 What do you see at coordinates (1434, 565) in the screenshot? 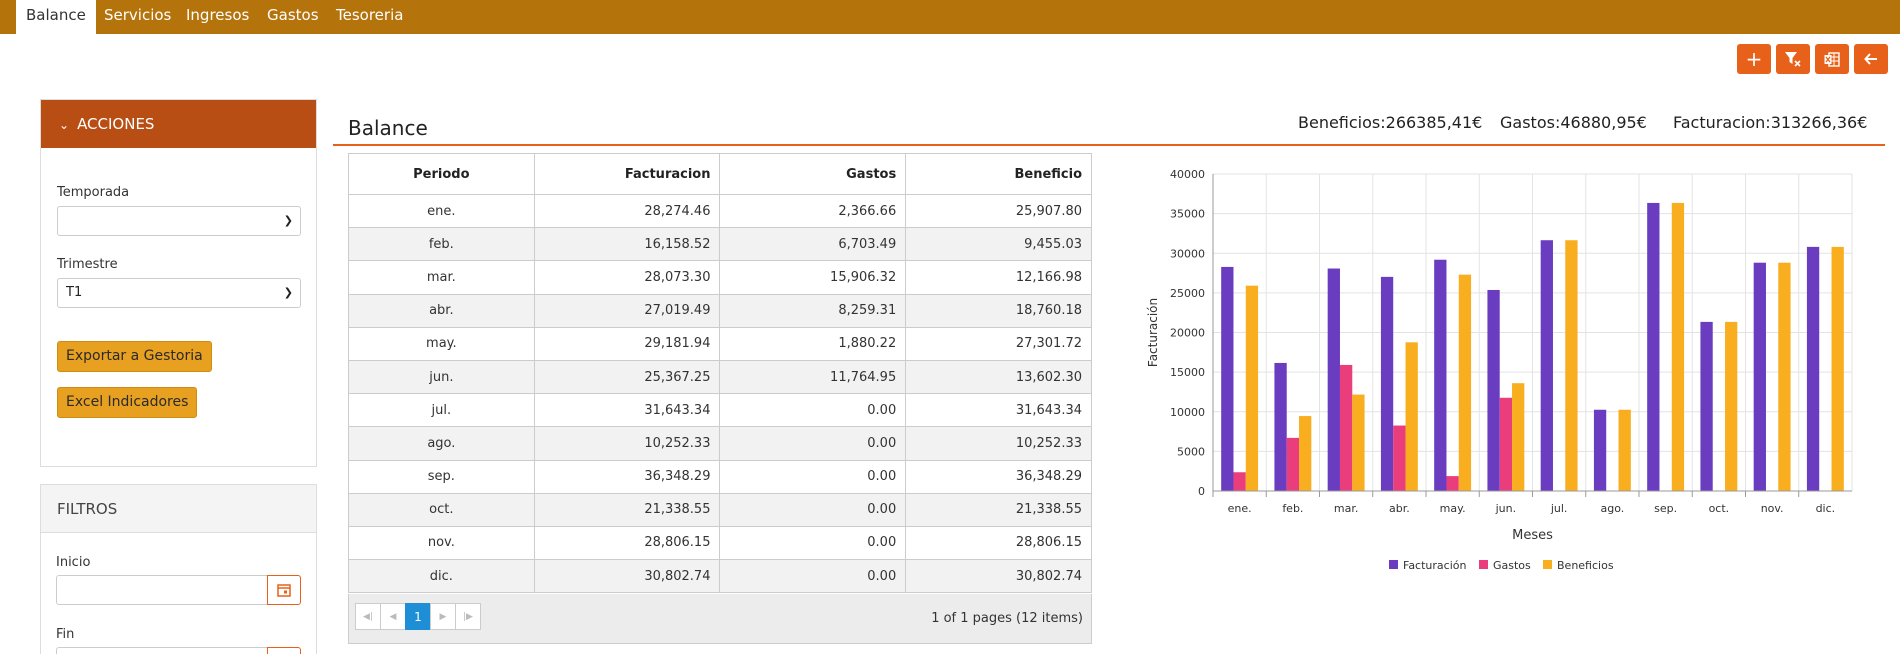
I see `legend-label: Facturación` at bounding box center [1434, 565].